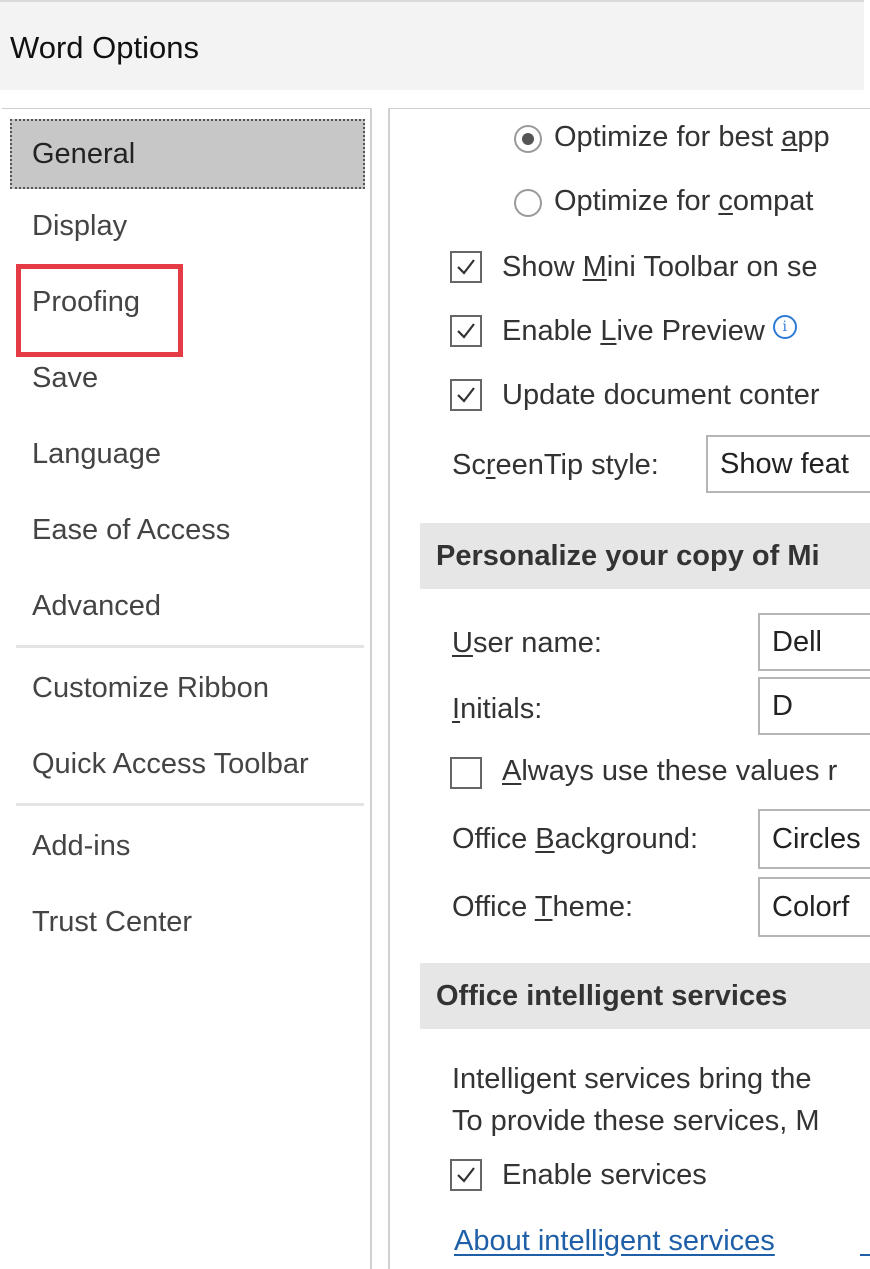 The height and width of the screenshot is (1269, 870). Describe the element at coordinates (528, 139) in the screenshot. I see `optimize-best-radio` at that location.